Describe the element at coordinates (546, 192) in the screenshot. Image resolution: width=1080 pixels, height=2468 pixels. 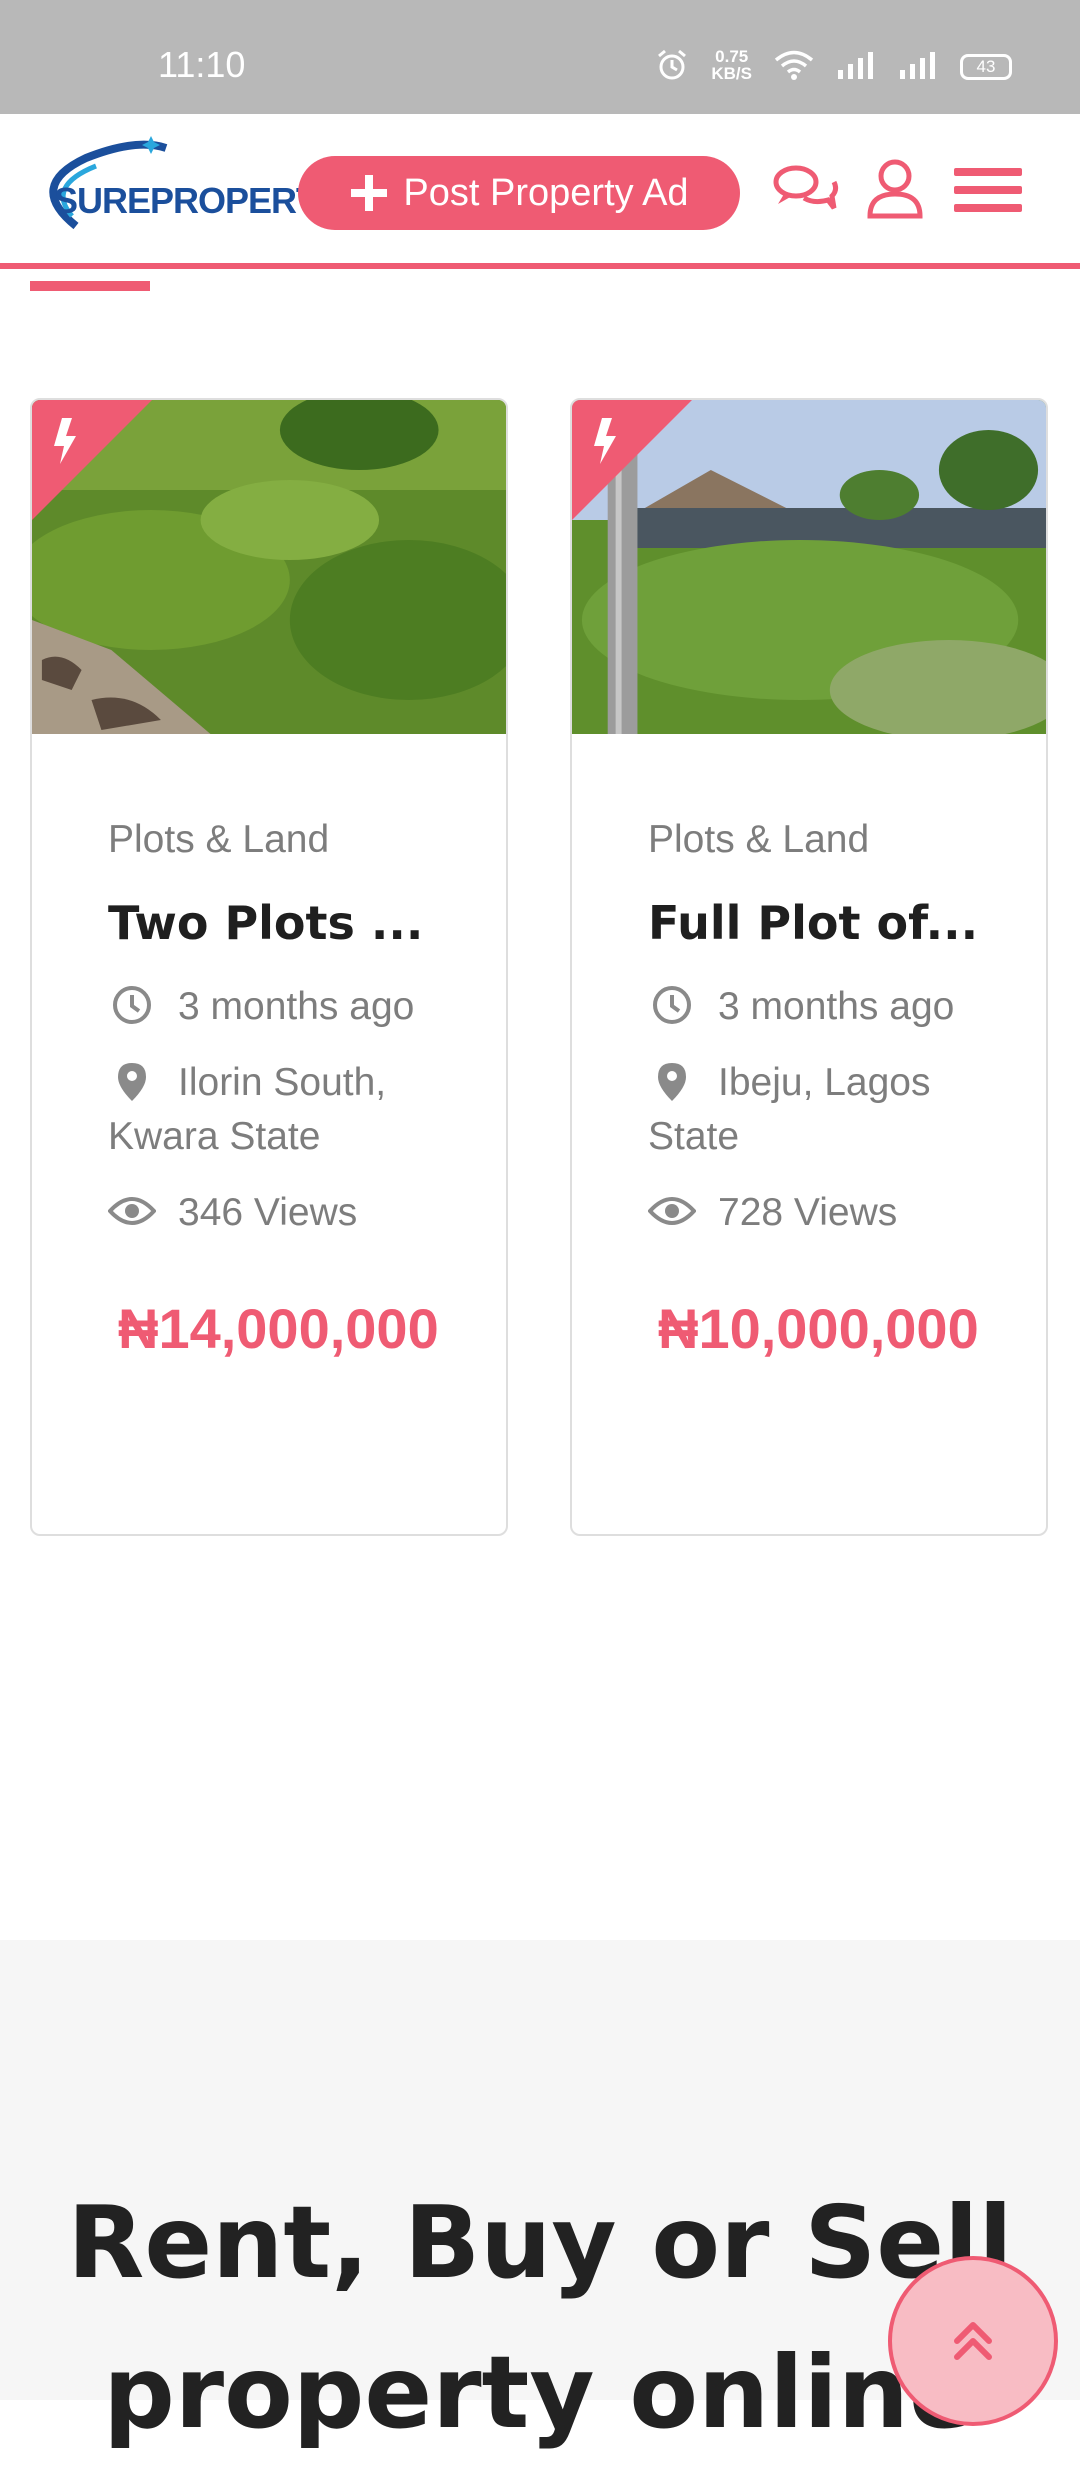
I see `post-property-ad-label: Post Property Ad` at that location.